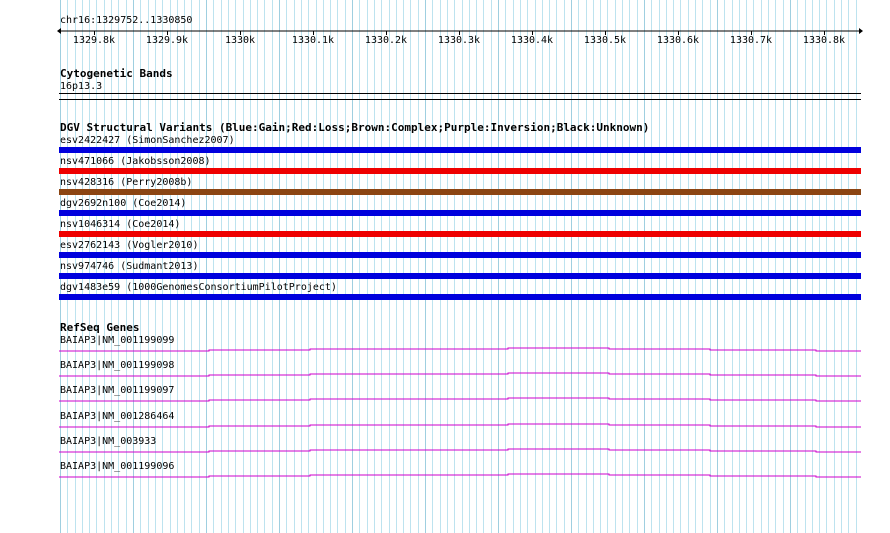 Image resolution: width=890 pixels, height=533 pixels. I want to click on ruler-tick-label: 1330.4k, so click(532, 40).